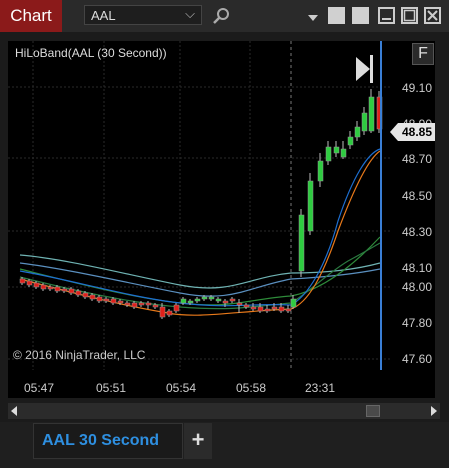 The height and width of the screenshot is (468, 449). I want to click on time-label: 23:31, so click(320, 388).